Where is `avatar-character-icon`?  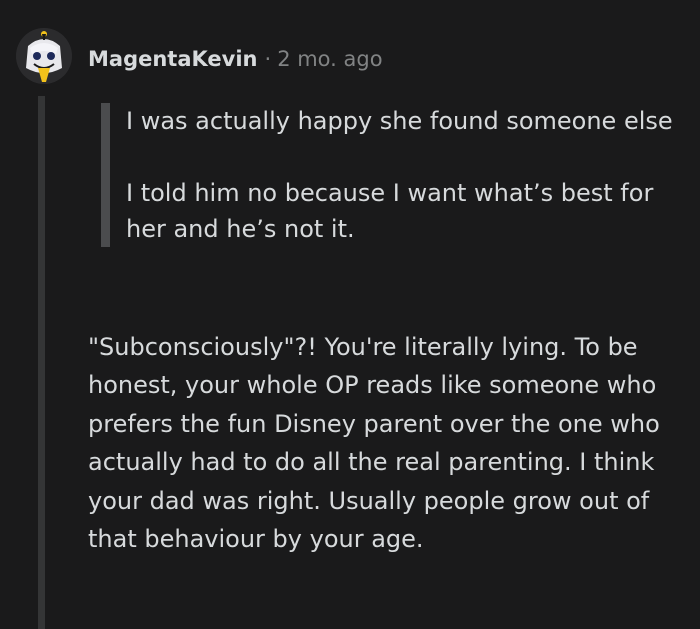
avatar-character-icon is located at coordinates (44, 56).